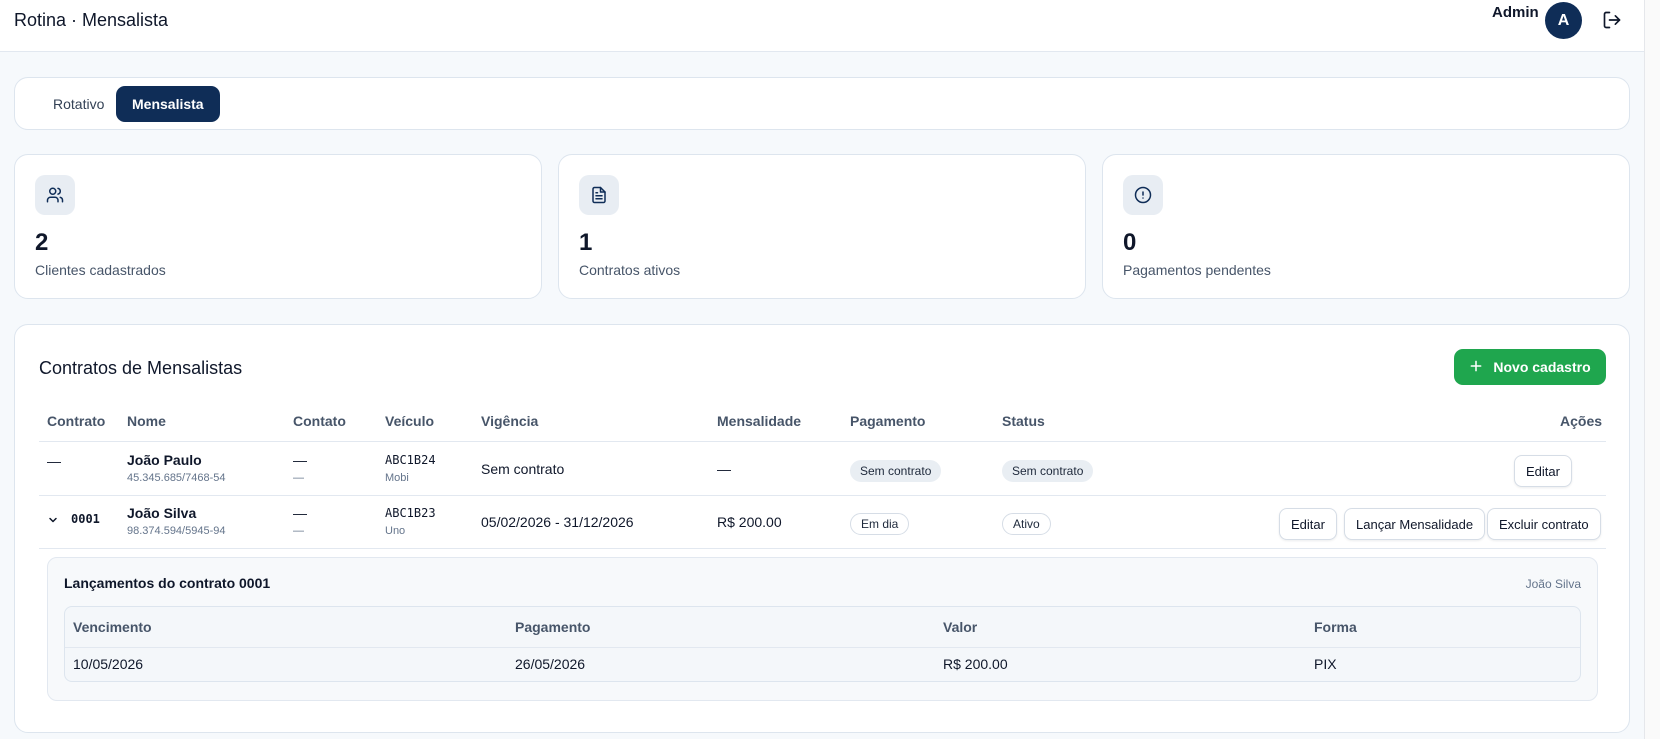 Image resolution: width=1660 pixels, height=739 pixels. Describe the element at coordinates (176, 531) in the screenshot. I see `client-document: 98.374.594/5945-94` at that location.